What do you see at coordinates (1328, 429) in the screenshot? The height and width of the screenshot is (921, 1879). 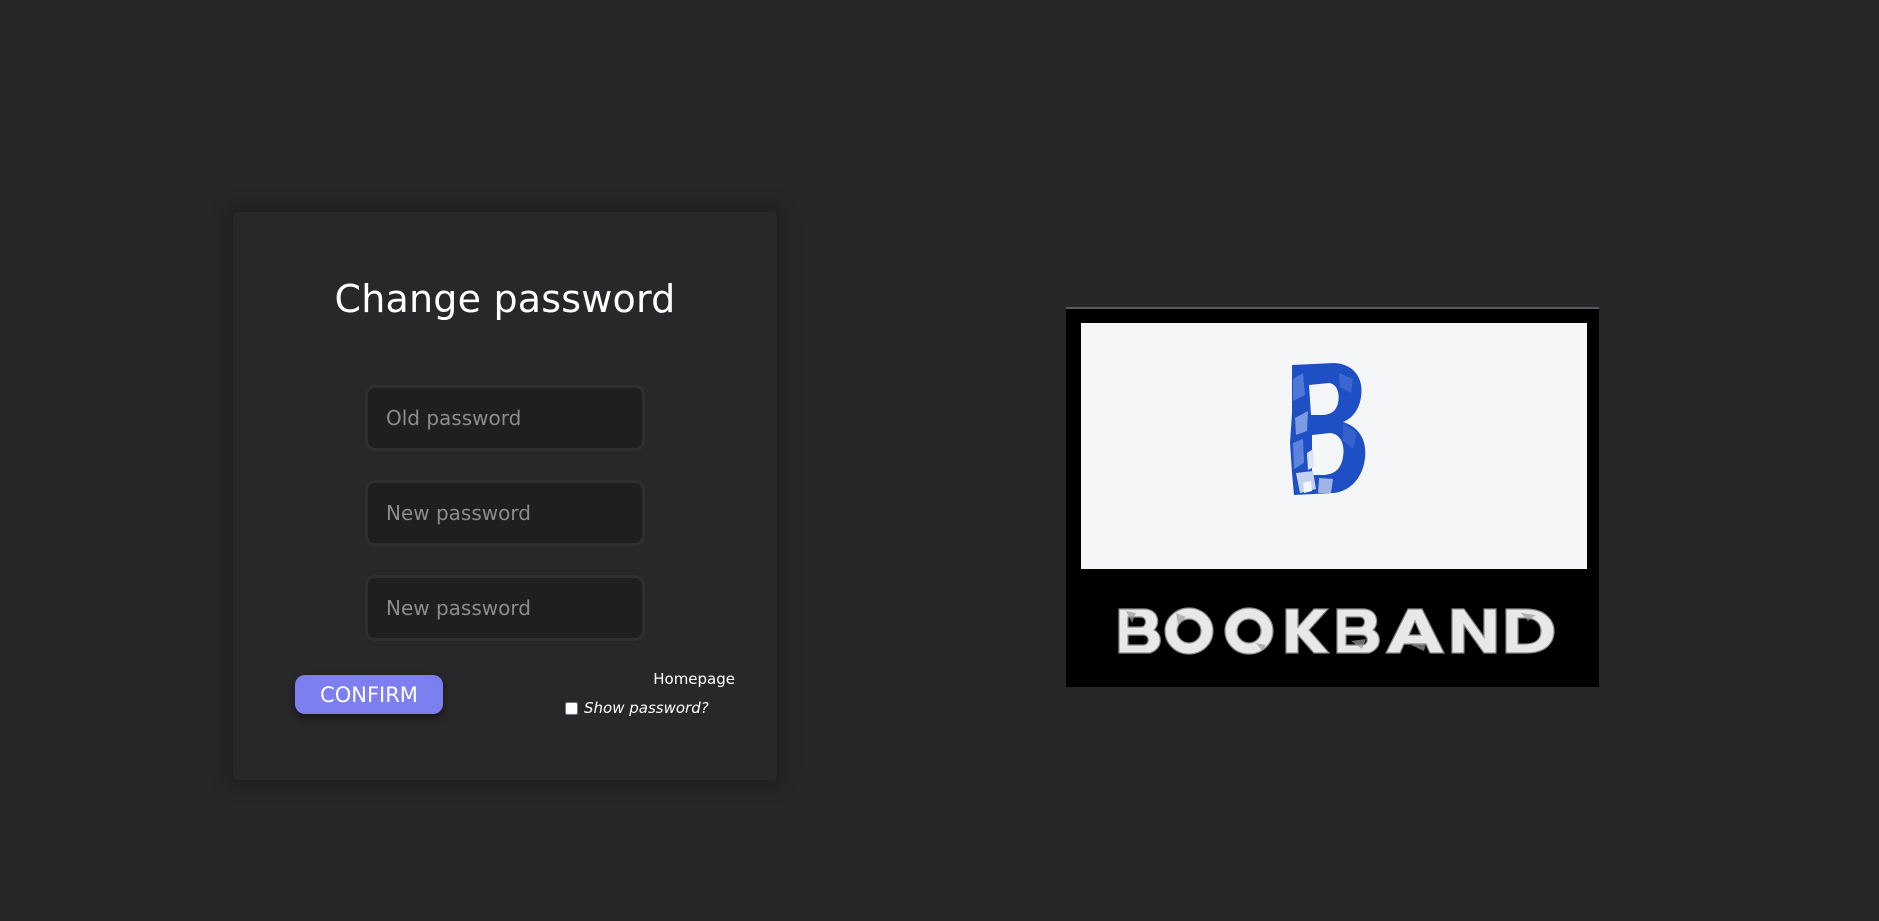 I see `b-logo-icon` at bounding box center [1328, 429].